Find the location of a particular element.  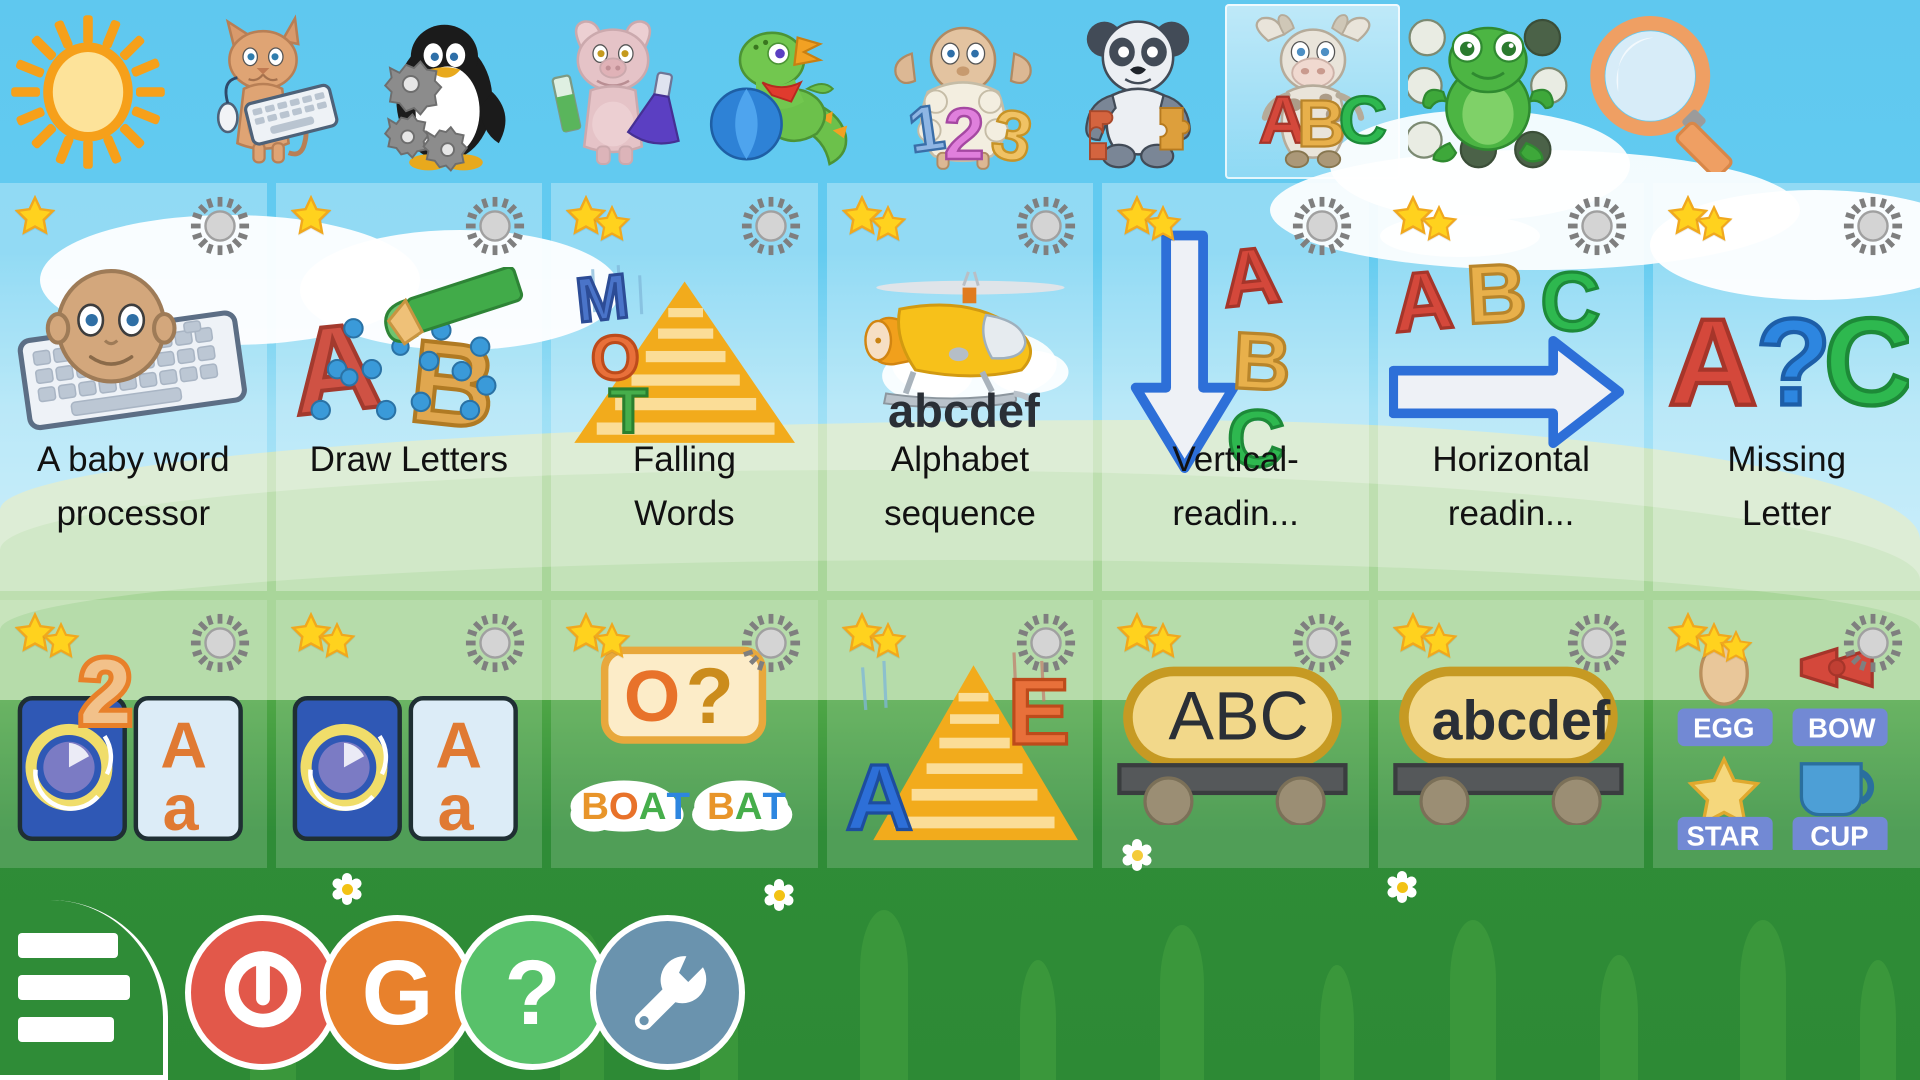

falling-letter-e: E is located at coordinates (1039, 711).